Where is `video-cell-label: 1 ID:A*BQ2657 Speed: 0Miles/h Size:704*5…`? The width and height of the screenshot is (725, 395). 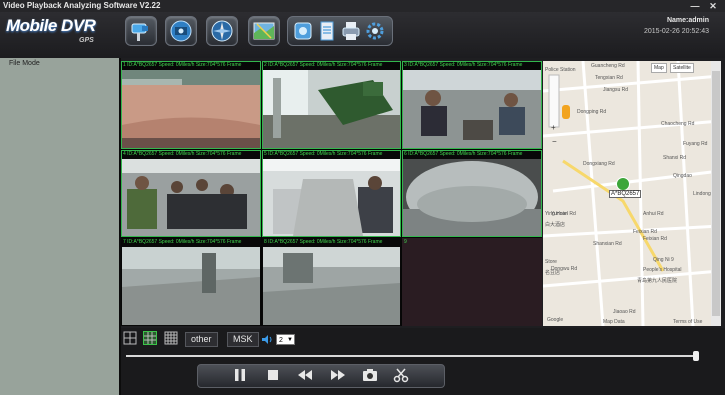
video-cell-label: 1 ID:A*BQ2657 Speed: 0Miles/h Size:704*5… is located at coordinates (182, 65).